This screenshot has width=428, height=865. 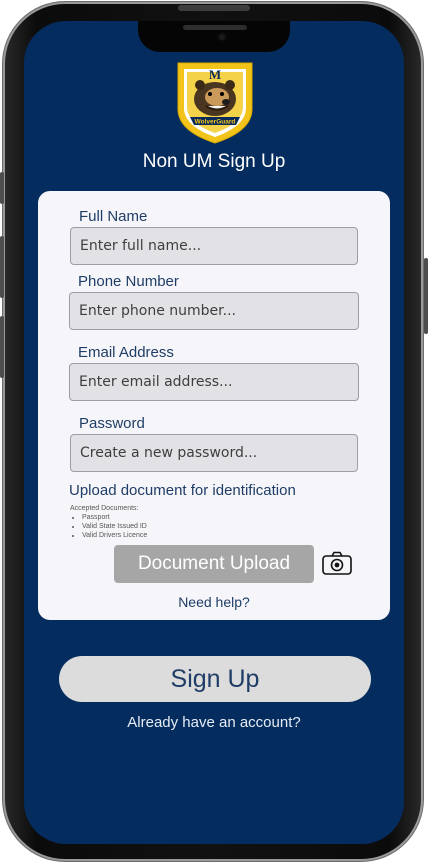 What do you see at coordinates (2, 188) in the screenshot?
I see `mute-switch` at bounding box center [2, 188].